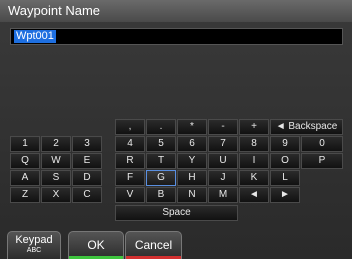  Describe the element at coordinates (254, 178) in the screenshot. I see `key-k: K` at that location.